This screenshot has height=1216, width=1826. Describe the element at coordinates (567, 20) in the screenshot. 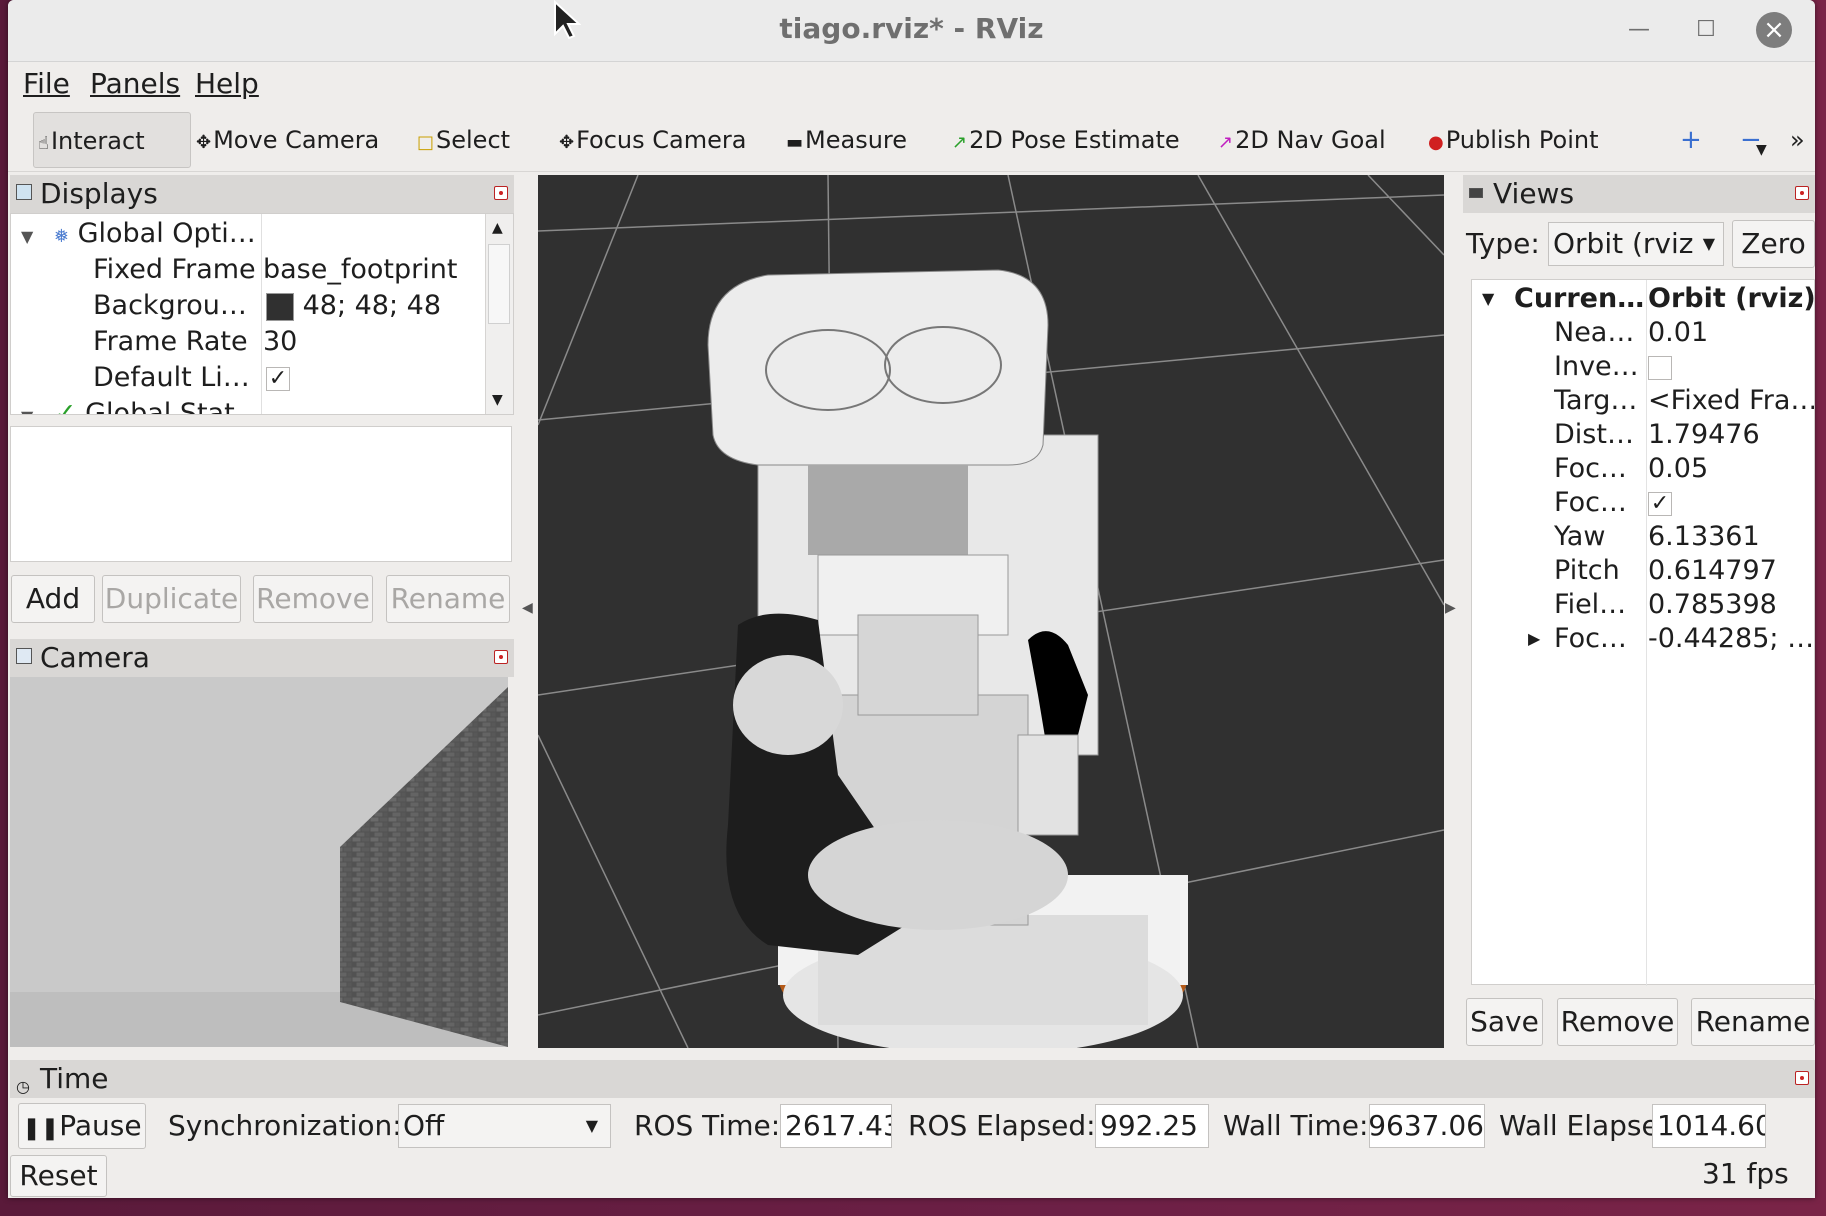

I see `mouse-cursor-icon` at that location.